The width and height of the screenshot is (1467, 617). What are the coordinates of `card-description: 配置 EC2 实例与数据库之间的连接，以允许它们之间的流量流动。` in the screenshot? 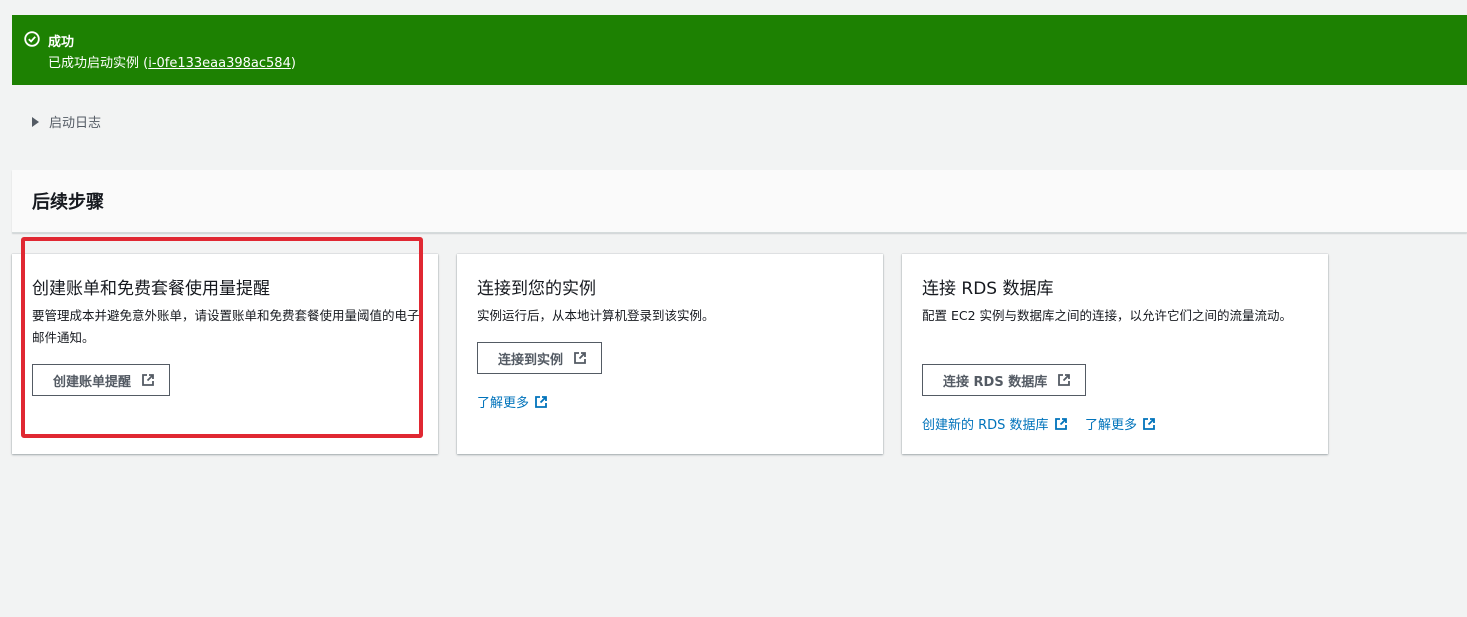 It's located at (1107, 315).